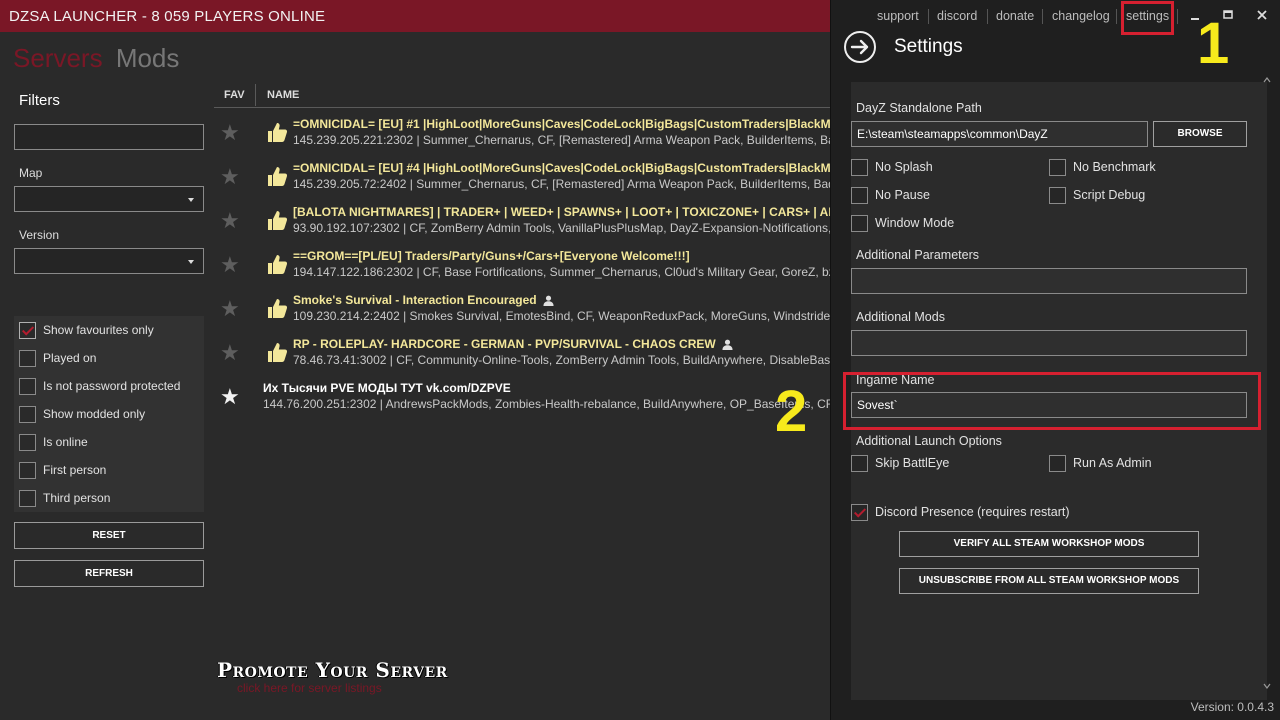 This screenshot has width=1280, height=720. Describe the element at coordinates (53, 442) in the screenshot. I see `filter-is-online: Is online` at that location.